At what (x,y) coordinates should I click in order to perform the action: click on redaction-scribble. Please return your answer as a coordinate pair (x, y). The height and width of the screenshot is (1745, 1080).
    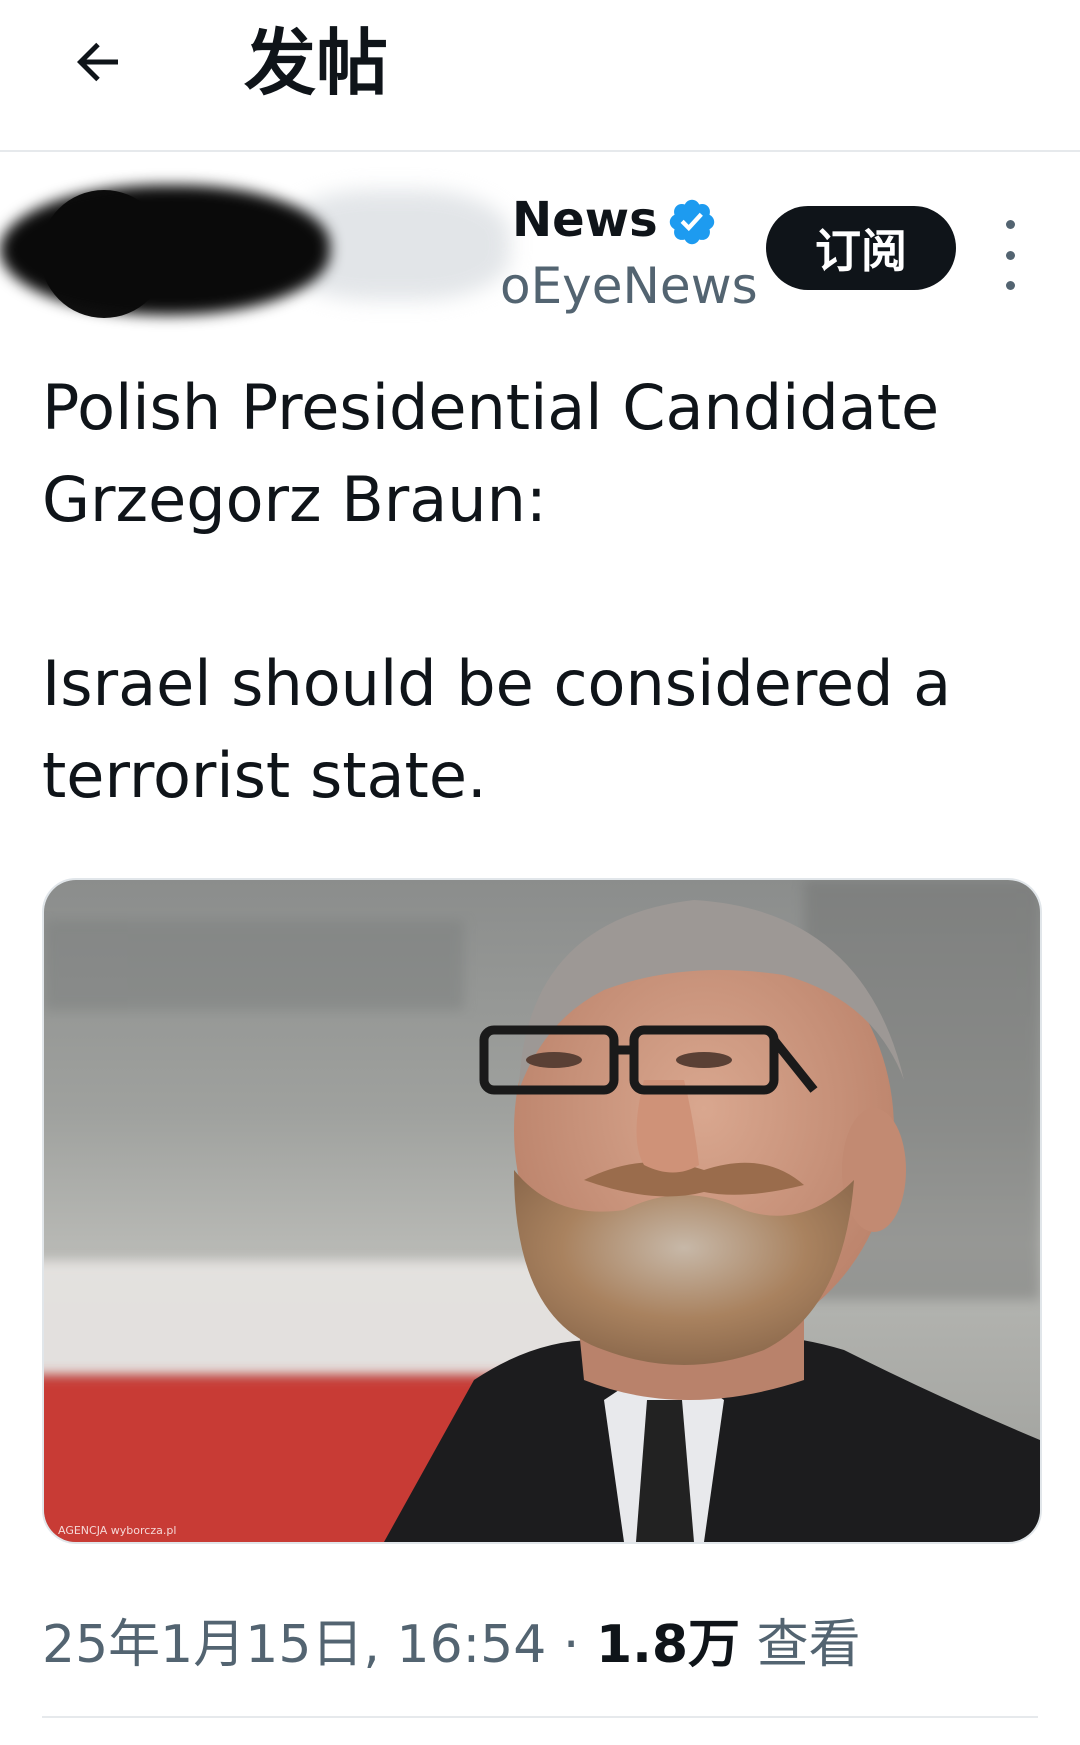
    Looking at the image, I should click on (165, 250).